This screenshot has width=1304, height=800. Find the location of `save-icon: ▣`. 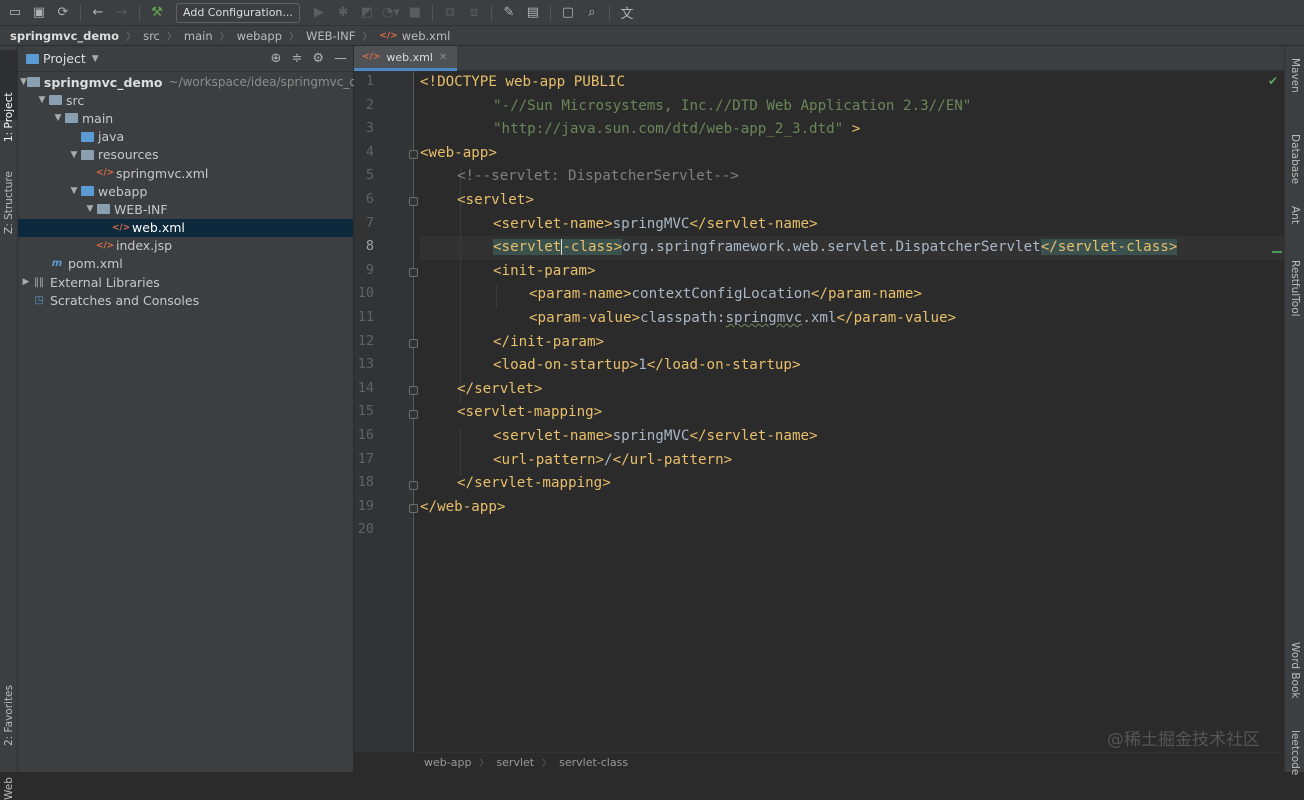

save-icon: ▣ is located at coordinates (39, 13).